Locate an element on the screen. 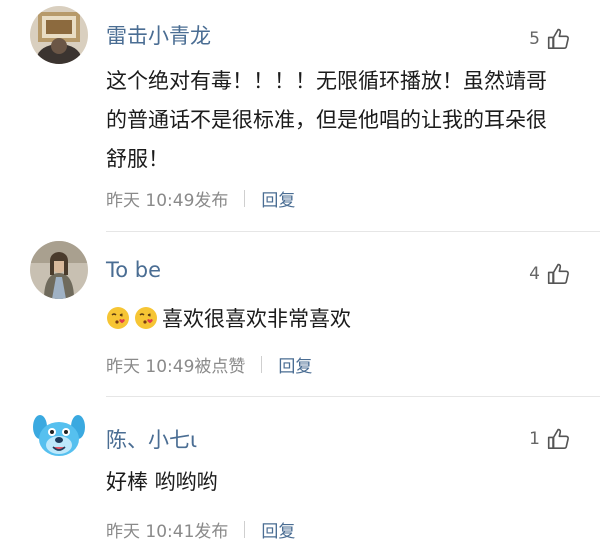 This screenshot has height=547, width=600. like-button: 5 is located at coordinates (550, 39).